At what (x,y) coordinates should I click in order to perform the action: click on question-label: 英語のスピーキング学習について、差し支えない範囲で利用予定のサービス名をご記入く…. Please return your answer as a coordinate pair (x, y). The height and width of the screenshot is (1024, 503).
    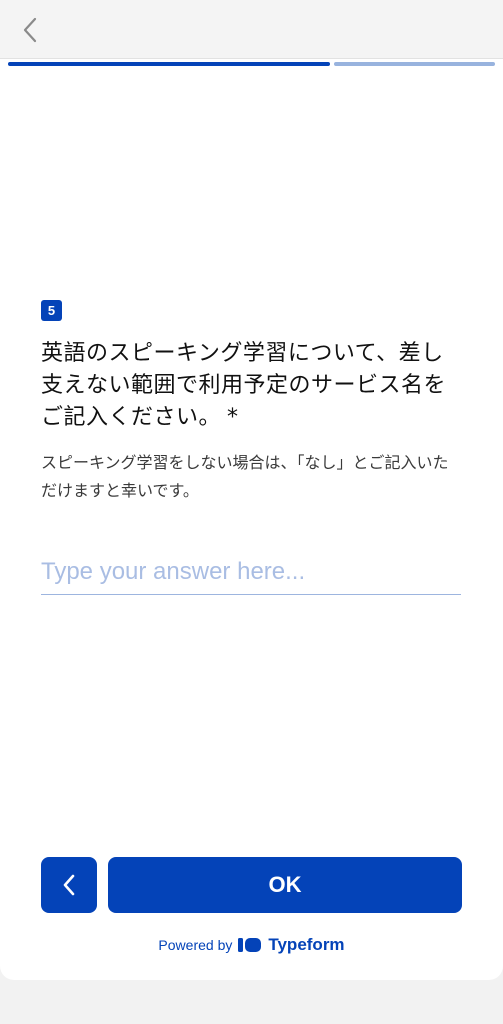
    Looking at the image, I should click on (244, 385).